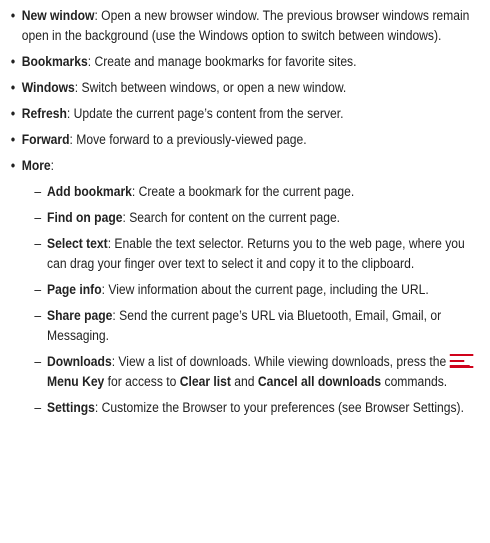 This screenshot has width=490, height=543. I want to click on menu-key-label: Menu Key, so click(76, 381).